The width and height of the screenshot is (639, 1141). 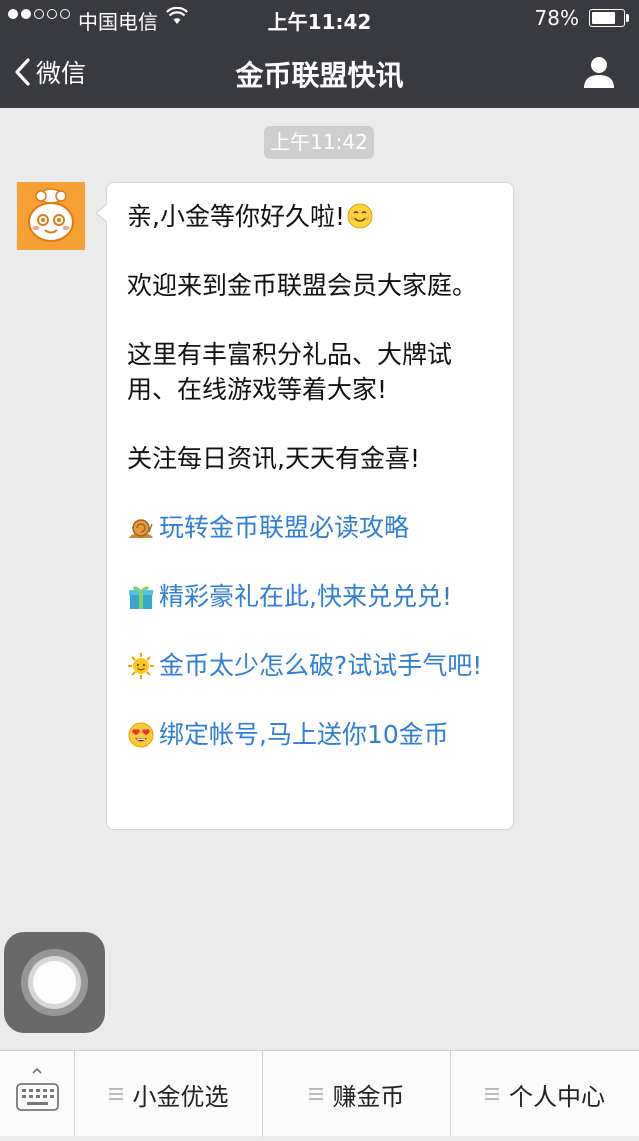 What do you see at coordinates (141, 735) in the screenshot?
I see `heart-eyes-icon` at bounding box center [141, 735].